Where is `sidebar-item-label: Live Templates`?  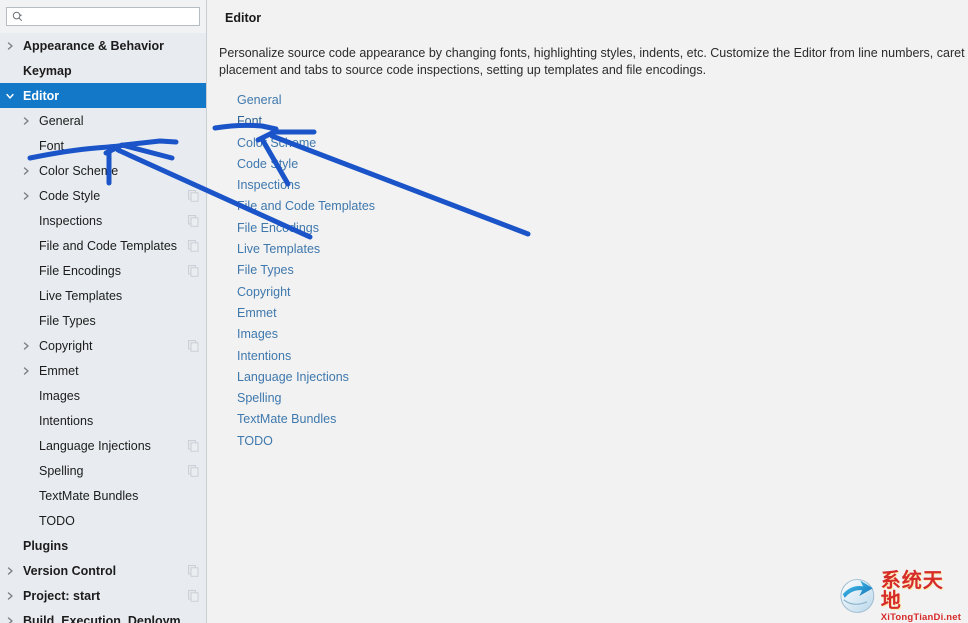
sidebar-item-label: Live Templates is located at coordinates (81, 295).